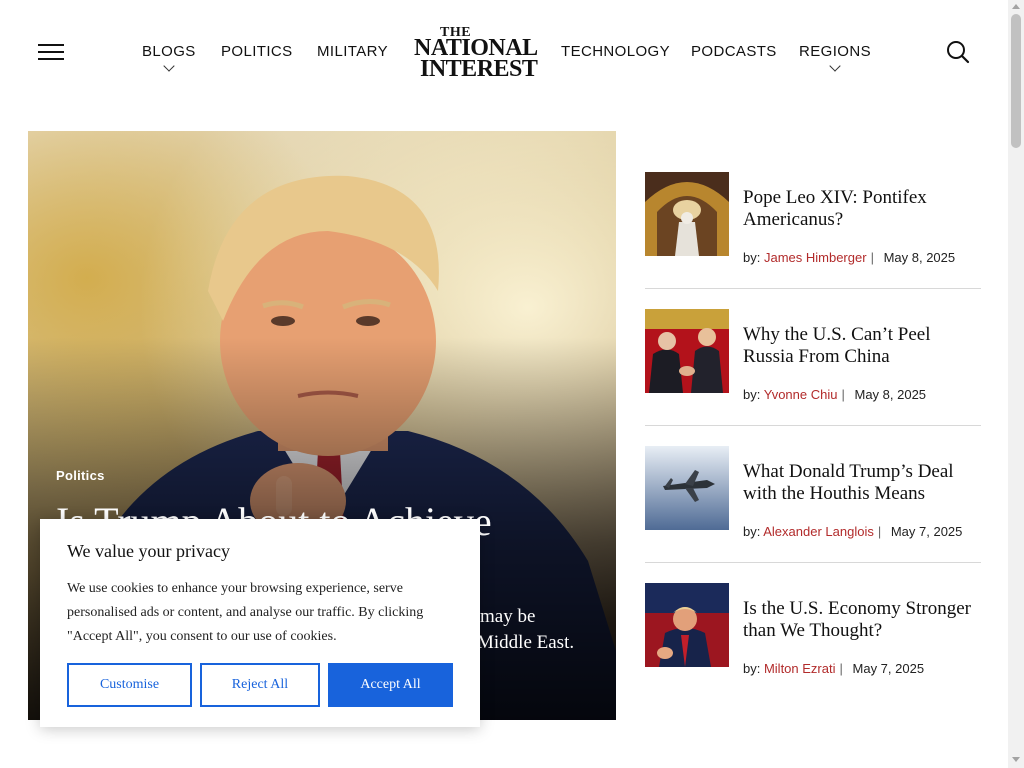 The image size is (1024, 768). Describe the element at coordinates (1016, 759) in the screenshot. I see `scroll-down-arrow-icon` at that location.